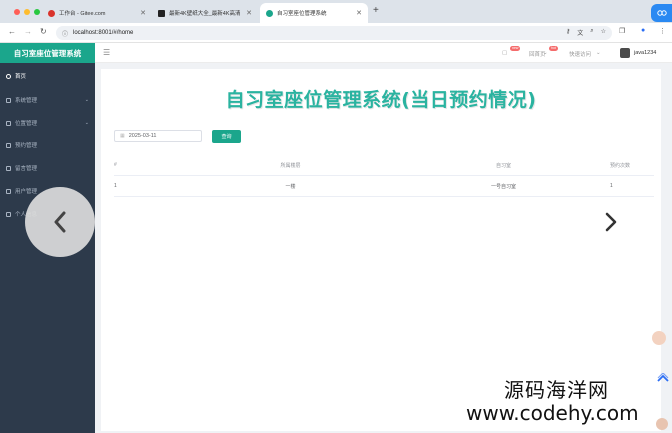 The width and height of the screenshot is (672, 433). I want to click on hot-badge: hot, so click(553, 48).